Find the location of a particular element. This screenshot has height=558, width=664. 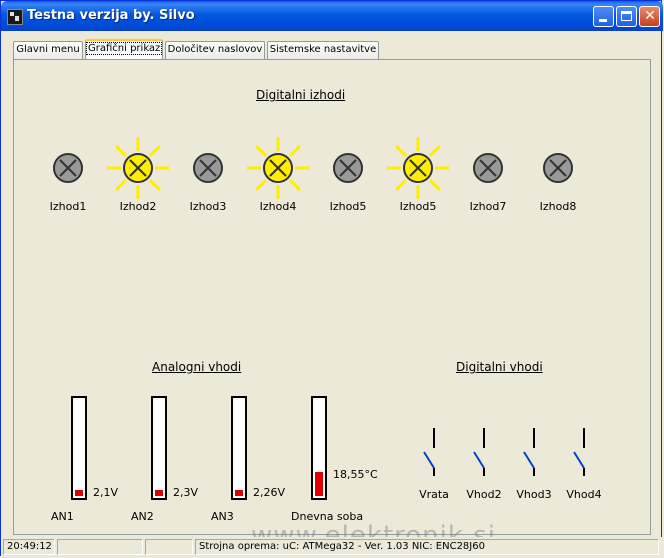

analog-value: 2,1V is located at coordinates (106, 492).